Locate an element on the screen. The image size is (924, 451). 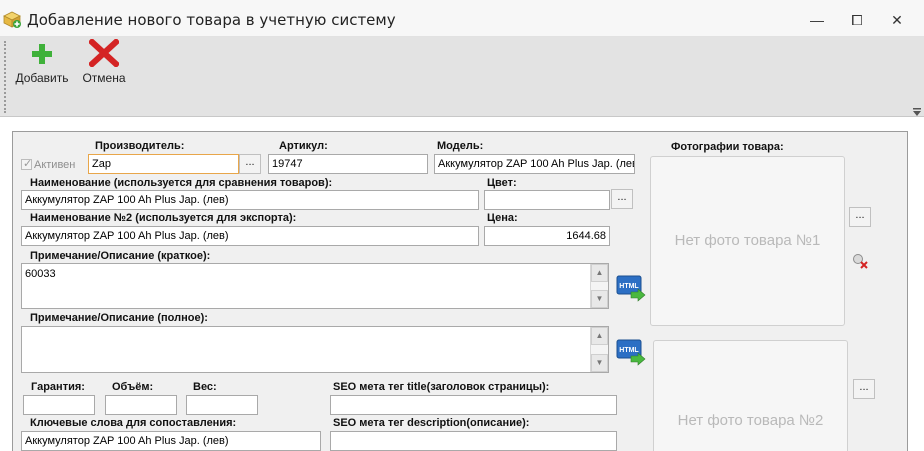
keywords-field: Аккумулятор ZAP 100 Ah Plus Jap. (лев) is located at coordinates (171, 441).